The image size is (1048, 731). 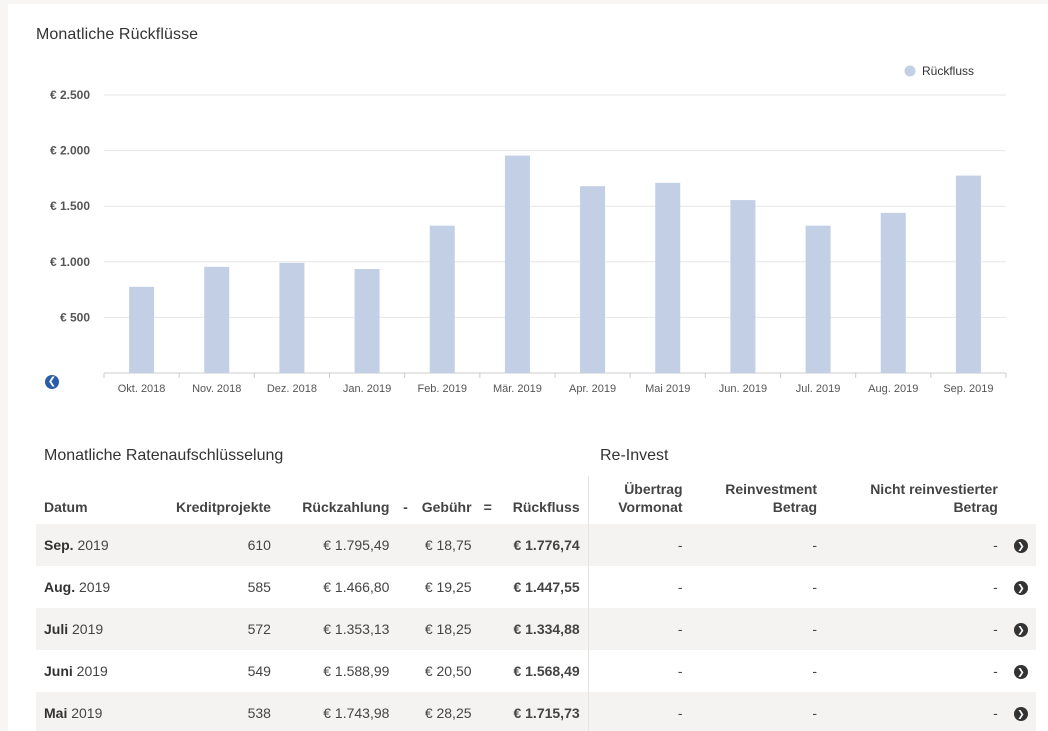 What do you see at coordinates (542, 545) in the screenshot?
I see `cell-return: € 1.776,74` at bounding box center [542, 545].